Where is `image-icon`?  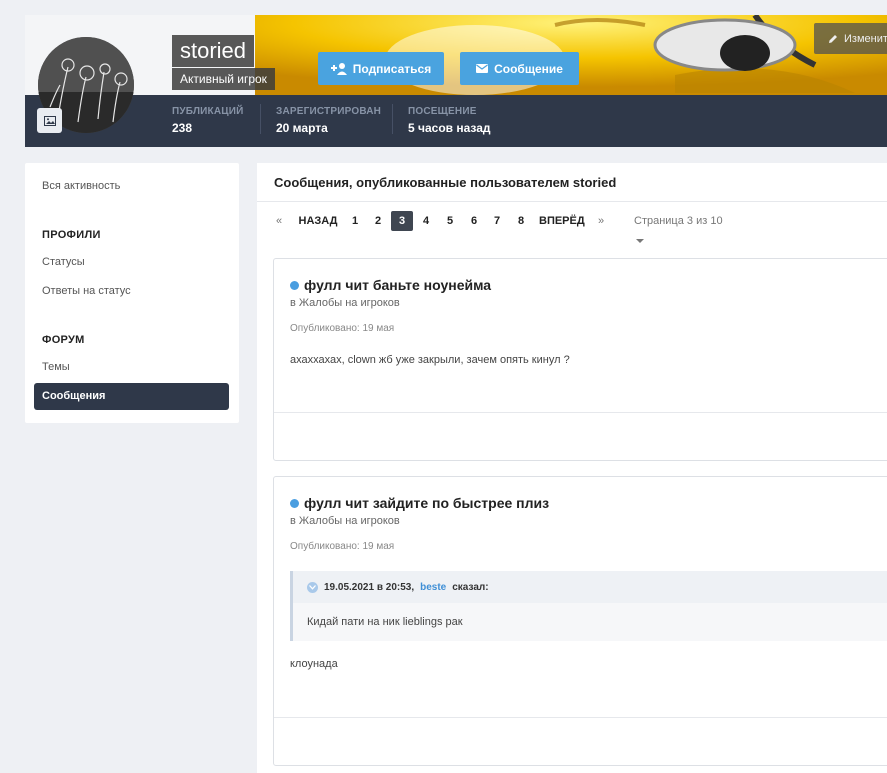
image-icon is located at coordinates (49, 120).